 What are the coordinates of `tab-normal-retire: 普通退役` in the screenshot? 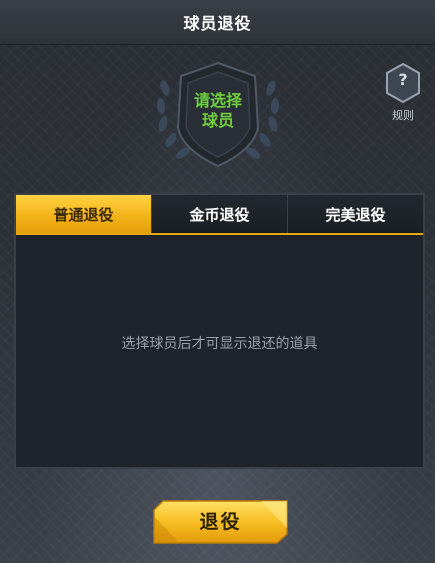 It's located at (83, 214).